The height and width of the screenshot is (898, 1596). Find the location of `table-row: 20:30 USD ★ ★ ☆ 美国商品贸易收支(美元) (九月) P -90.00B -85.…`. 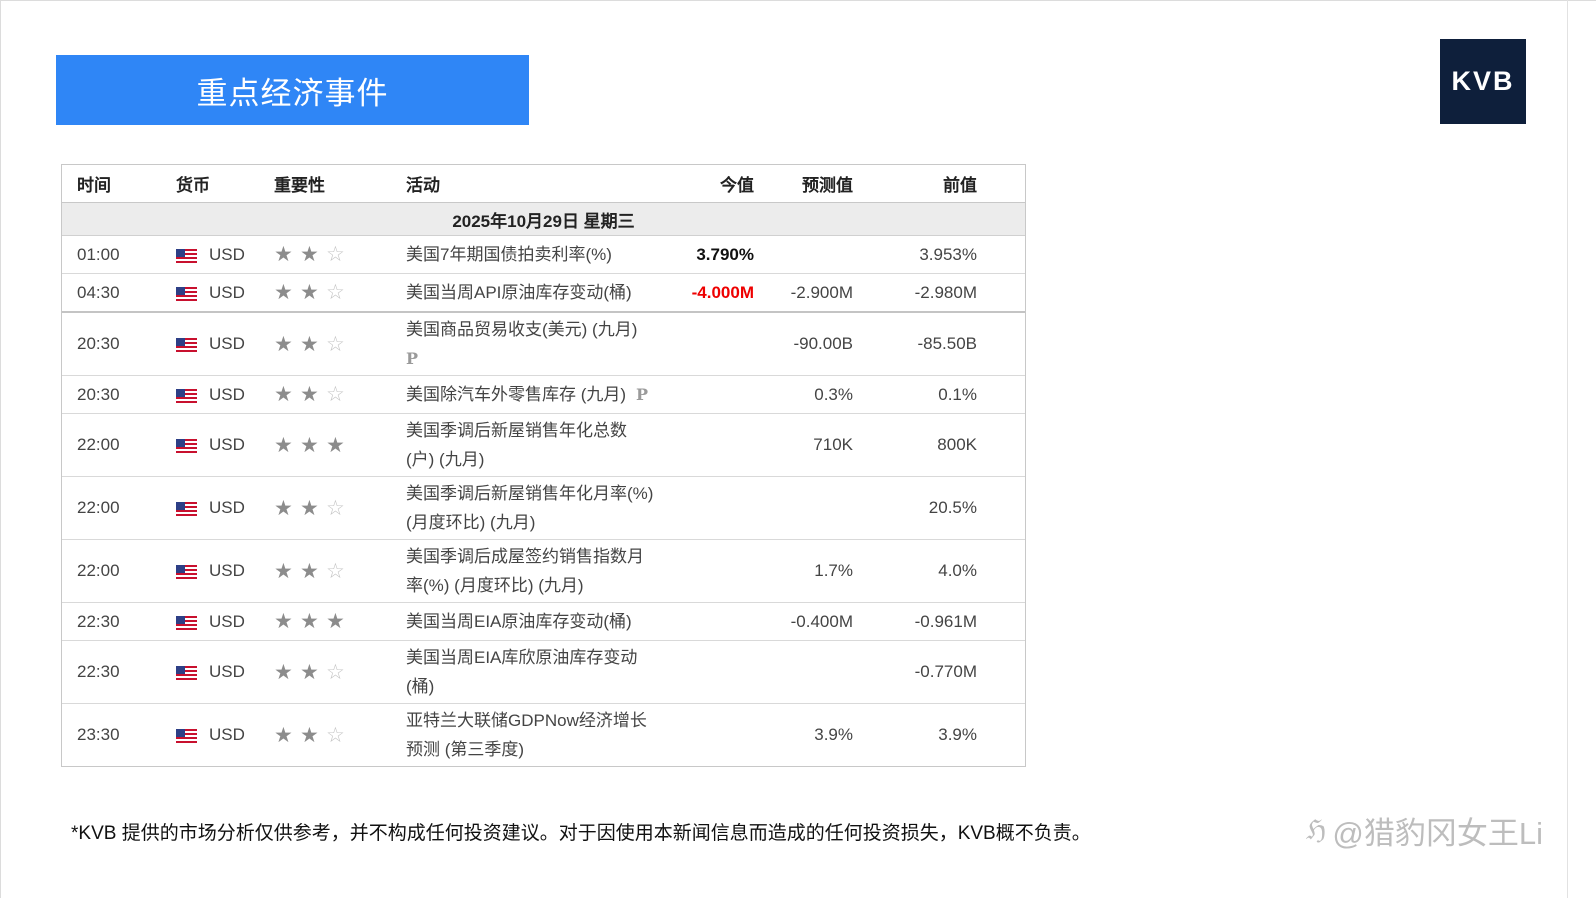

table-row: 20:30 USD ★ ★ ☆ 美国商品贸易收支(美元) (九月) P -90.00B -85.… is located at coordinates (543, 344).